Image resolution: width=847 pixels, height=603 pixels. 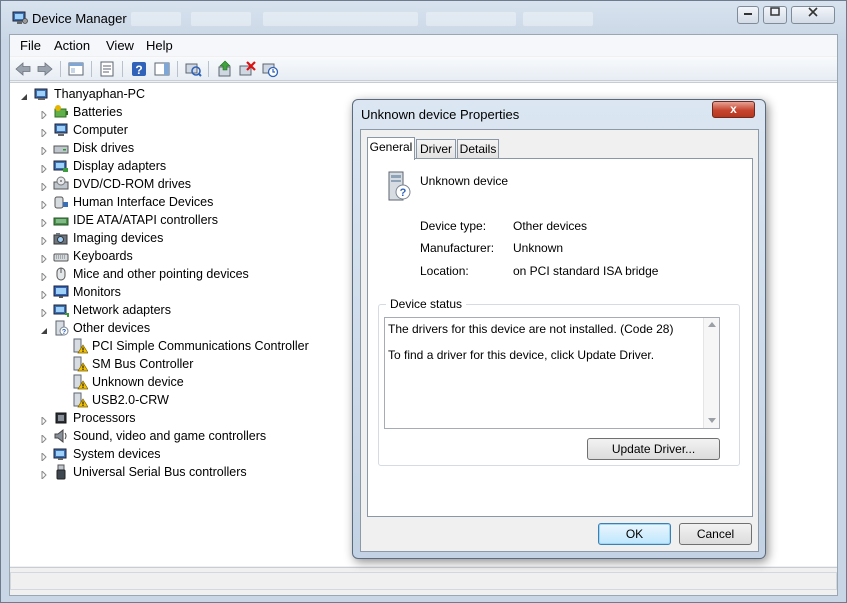 What do you see at coordinates (775, 15) in the screenshot?
I see `maximize-button` at bounding box center [775, 15].